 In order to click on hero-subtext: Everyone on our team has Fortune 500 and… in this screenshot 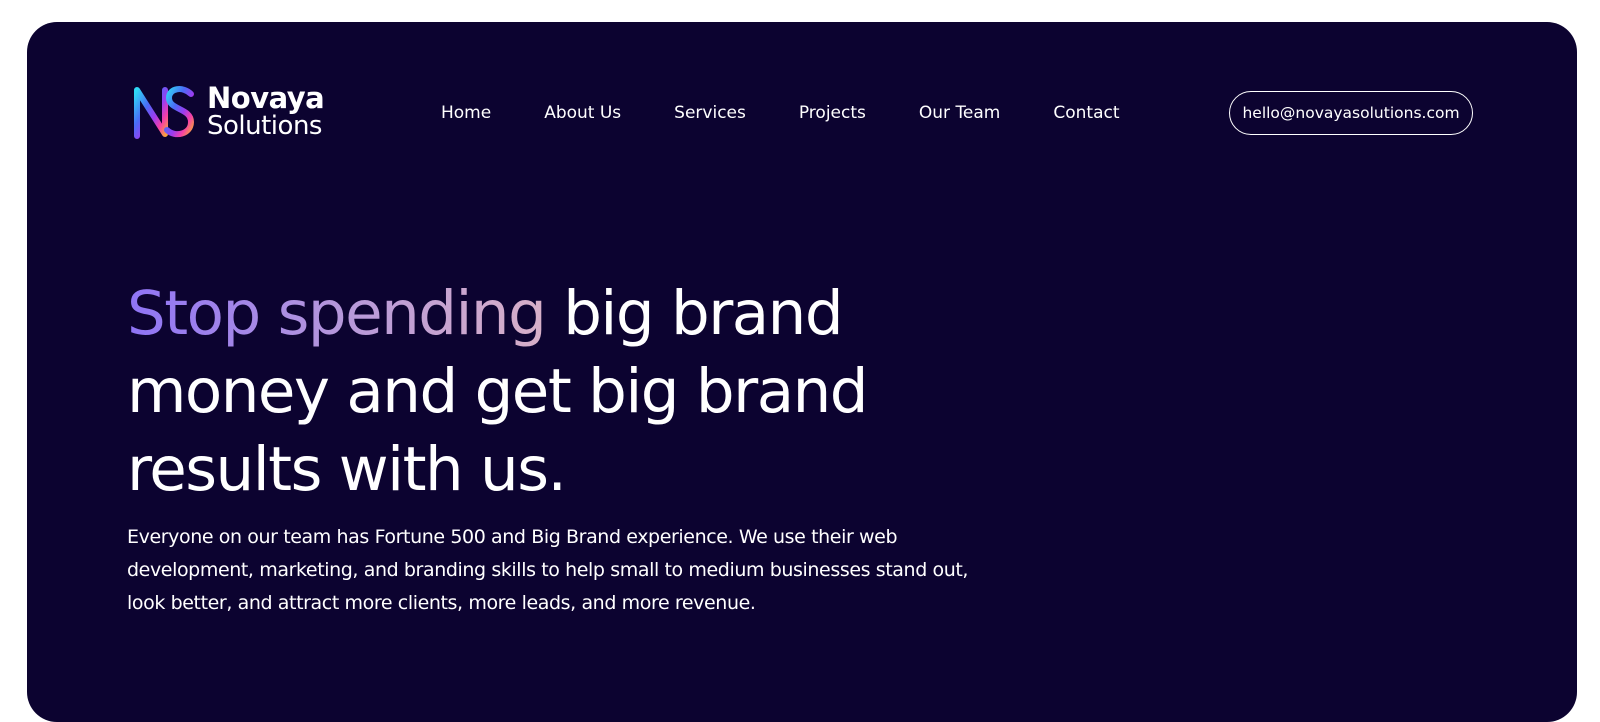, I will do `click(548, 570)`.